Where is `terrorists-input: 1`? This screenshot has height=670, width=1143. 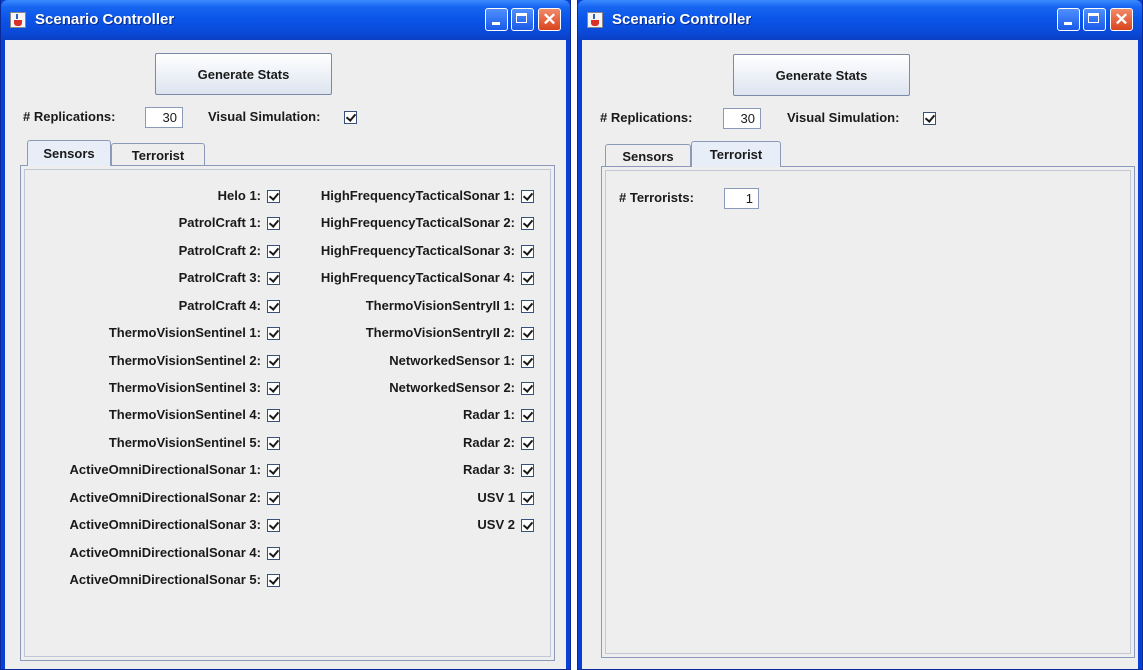
terrorists-input: 1 is located at coordinates (741, 198).